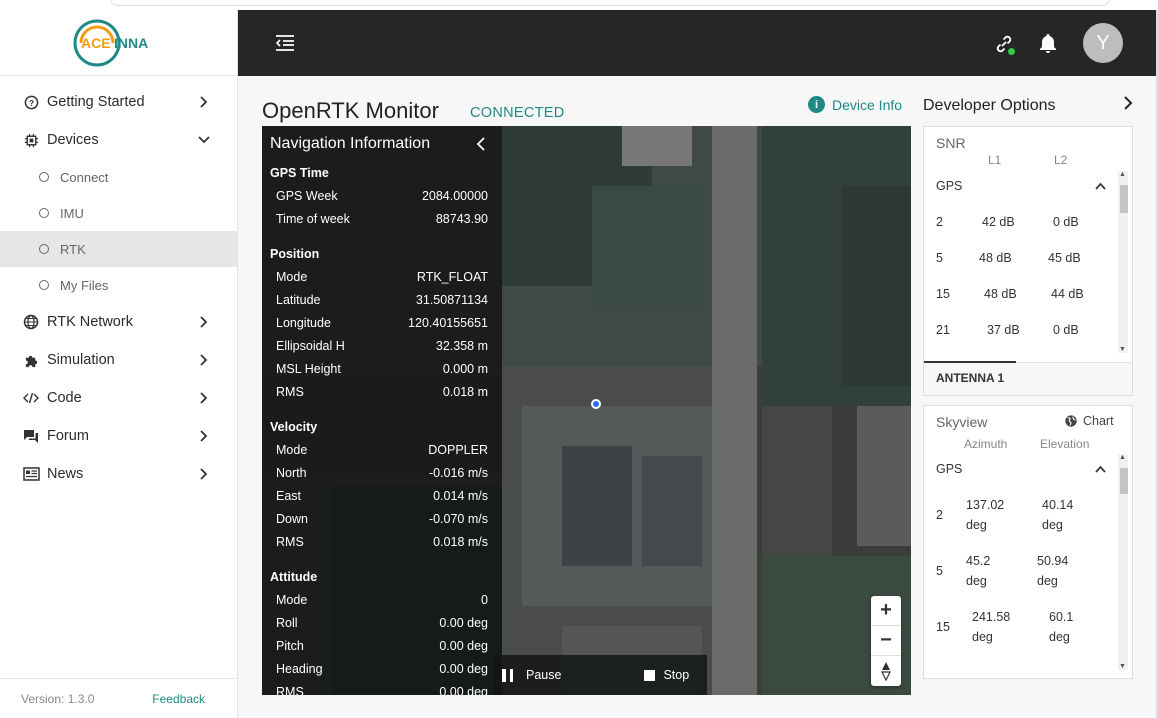 The height and width of the screenshot is (718, 1158). I want to click on navigation-info-header: Navigation Information, so click(382, 144).